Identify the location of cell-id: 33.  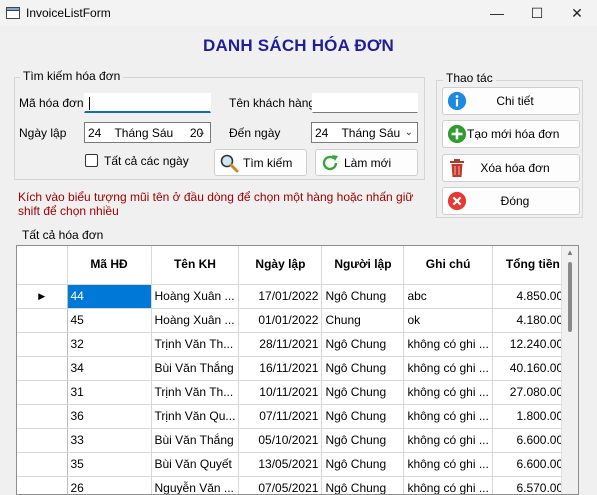
(109, 440).